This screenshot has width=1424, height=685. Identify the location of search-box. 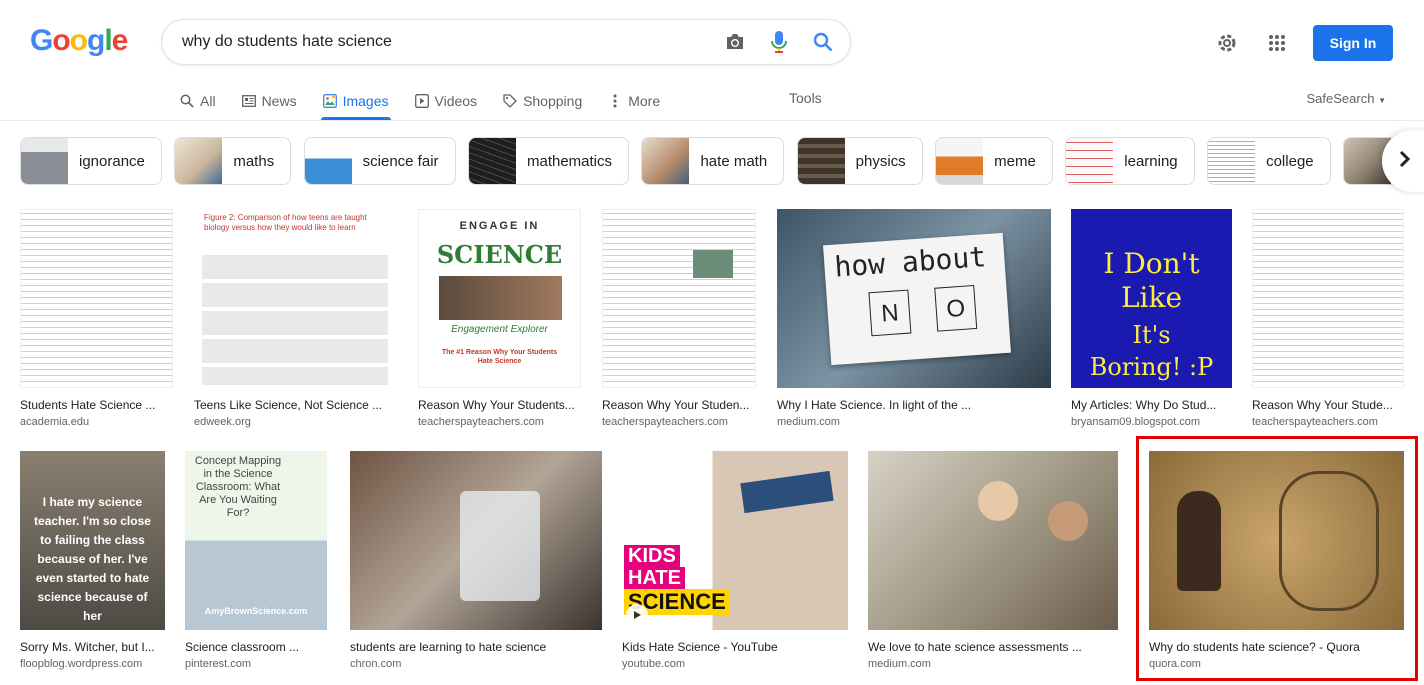
(506, 42).